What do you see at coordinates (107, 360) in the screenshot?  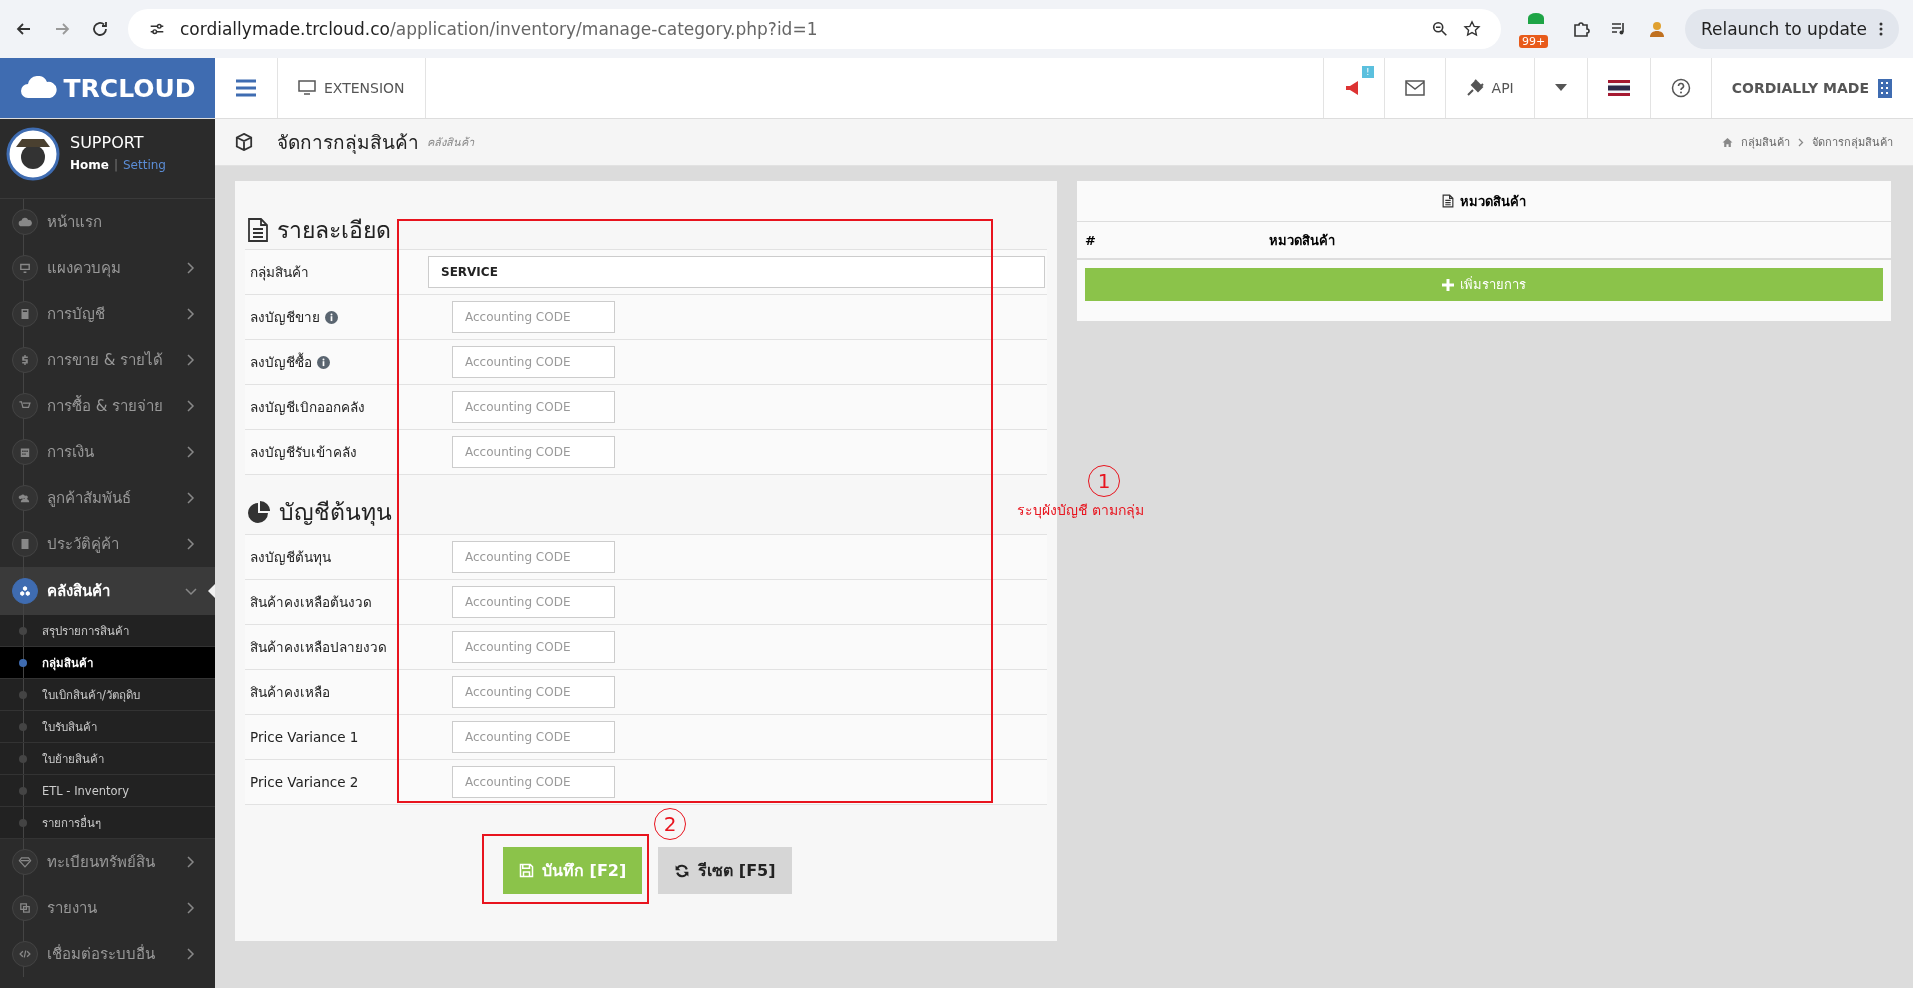 I see `sidebar-item: การขาย & รายได้` at bounding box center [107, 360].